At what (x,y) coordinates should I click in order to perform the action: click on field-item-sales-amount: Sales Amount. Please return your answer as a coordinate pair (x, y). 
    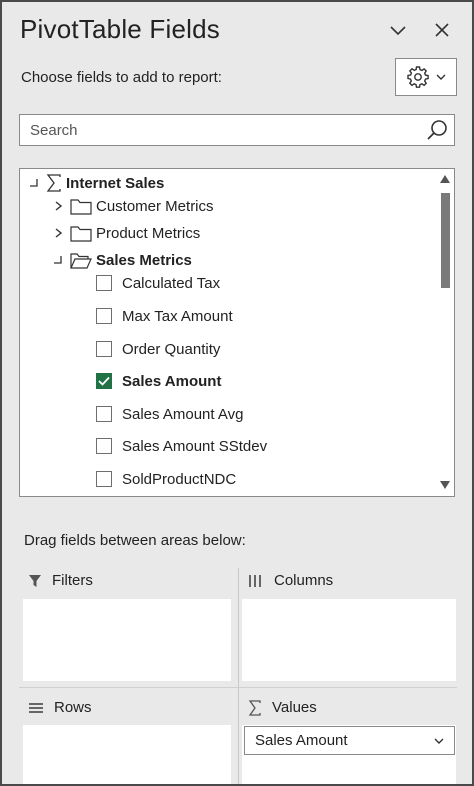
    Looking at the image, I should click on (158, 381).